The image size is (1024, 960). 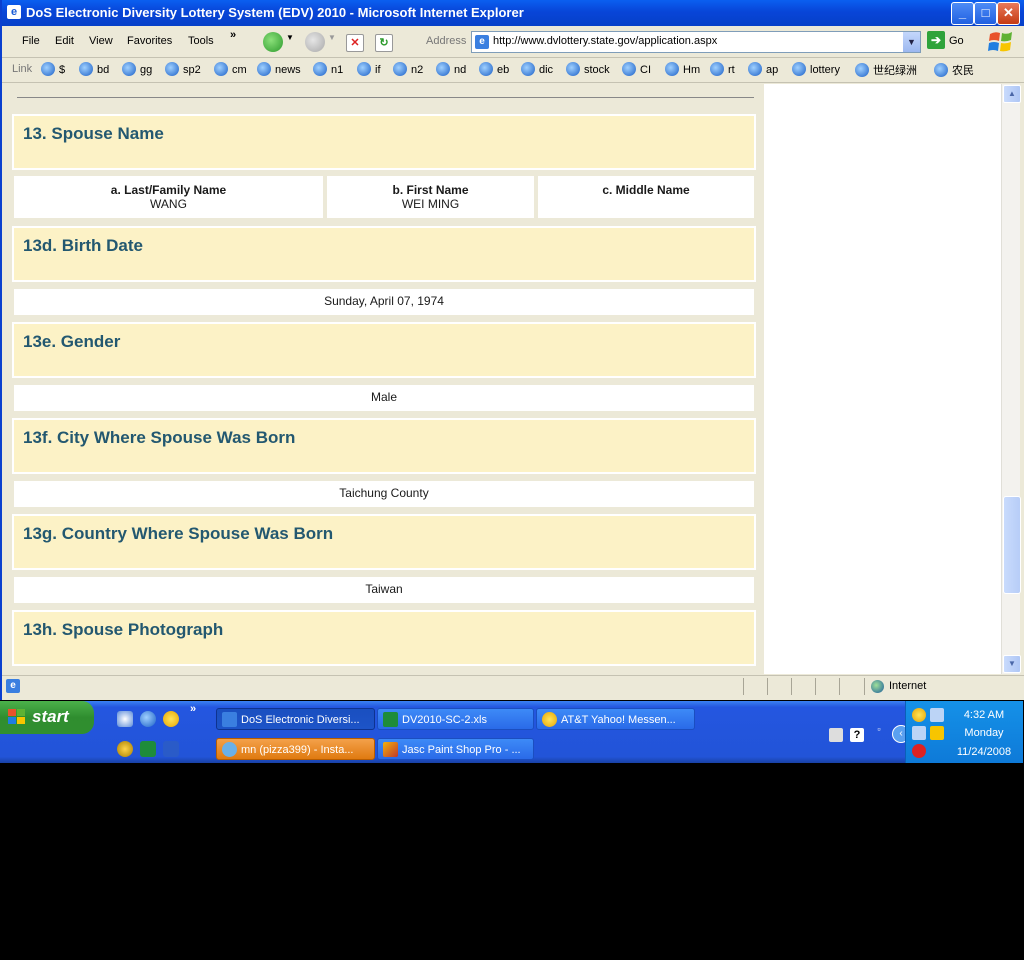 What do you see at coordinates (369, 70) in the screenshot?
I see `link-item: if` at bounding box center [369, 70].